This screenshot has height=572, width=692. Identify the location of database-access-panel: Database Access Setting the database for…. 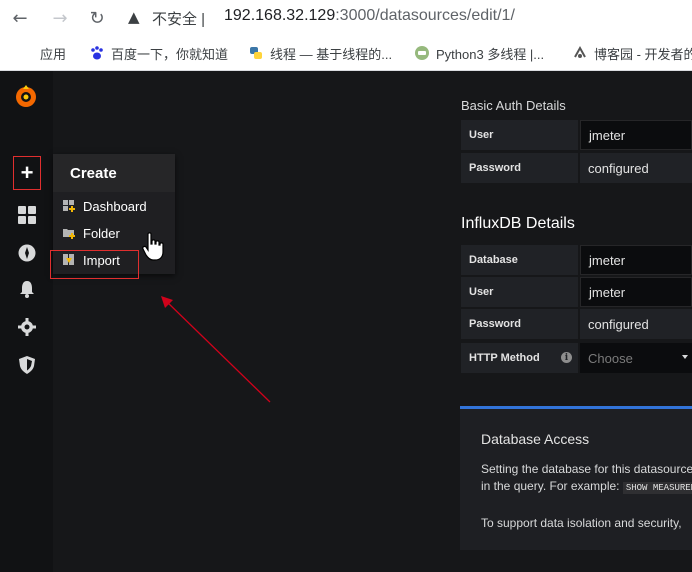
(576, 478).